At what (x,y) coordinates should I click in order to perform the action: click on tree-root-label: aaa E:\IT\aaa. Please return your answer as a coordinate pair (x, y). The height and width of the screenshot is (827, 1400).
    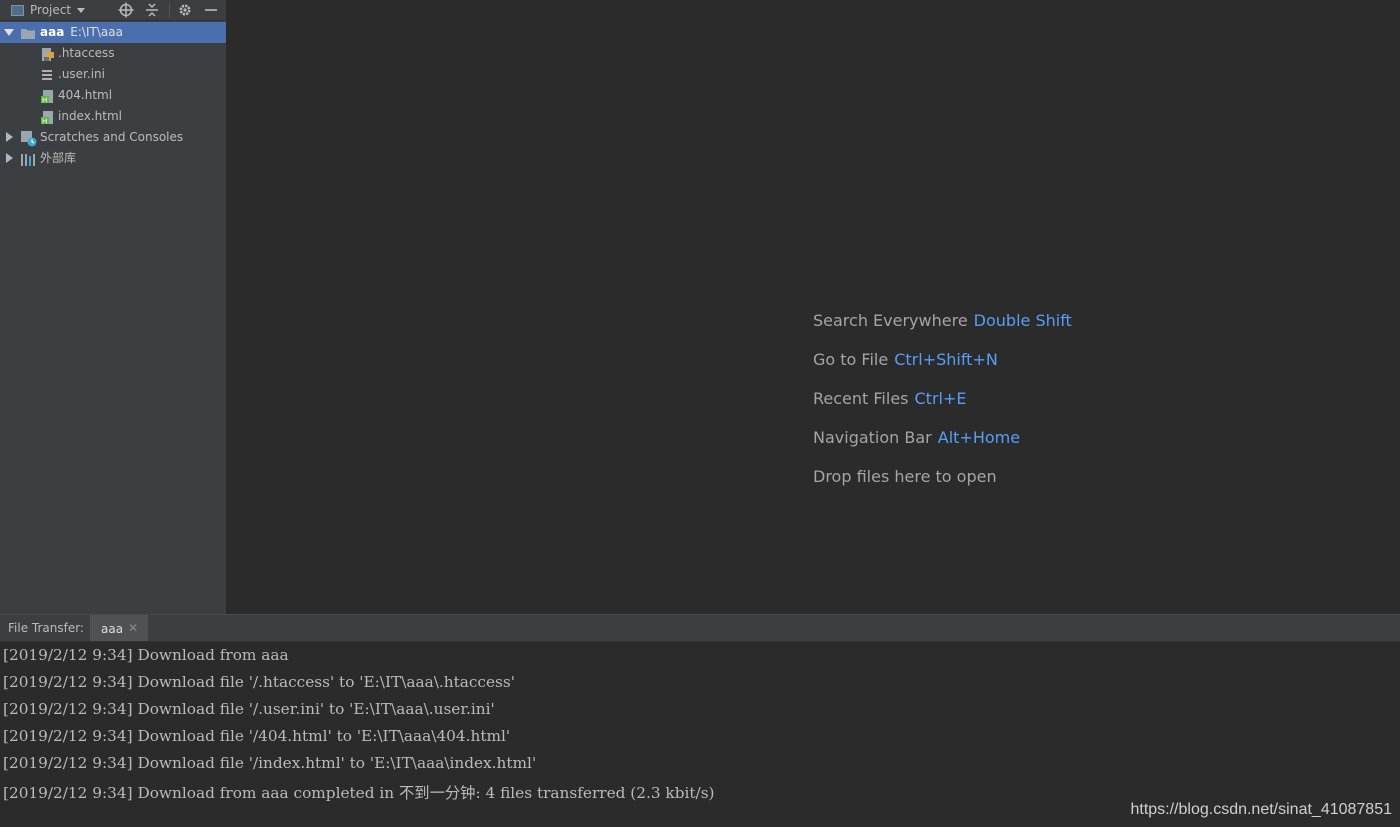
    Looking at the image, I should click on (81, 32).